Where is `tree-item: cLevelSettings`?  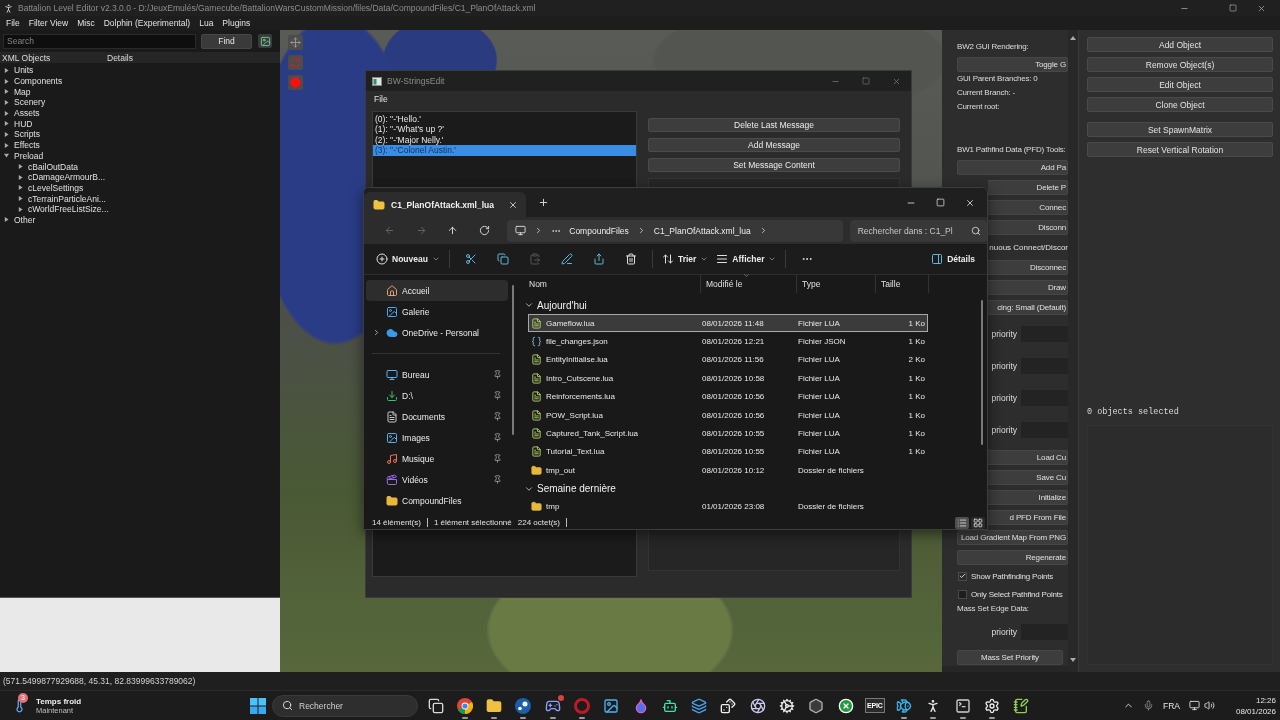 tree-item: cLevelSettings is located at coordinates (56, 187).